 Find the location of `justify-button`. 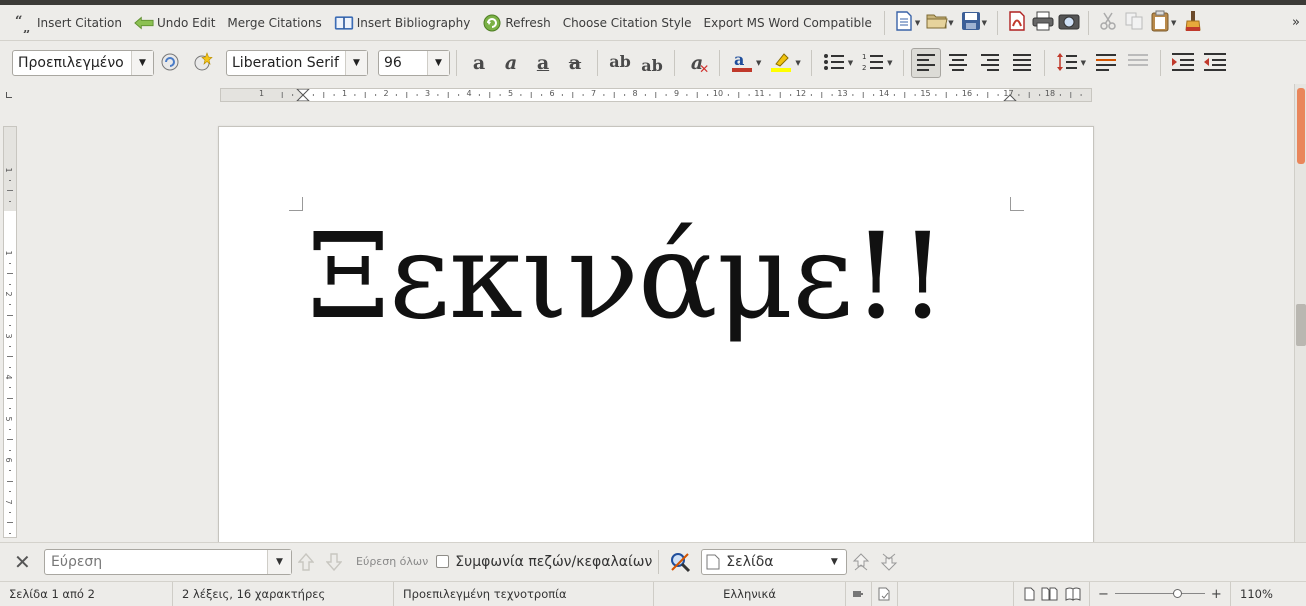

justify-button is located at coordinates (1022, 63).